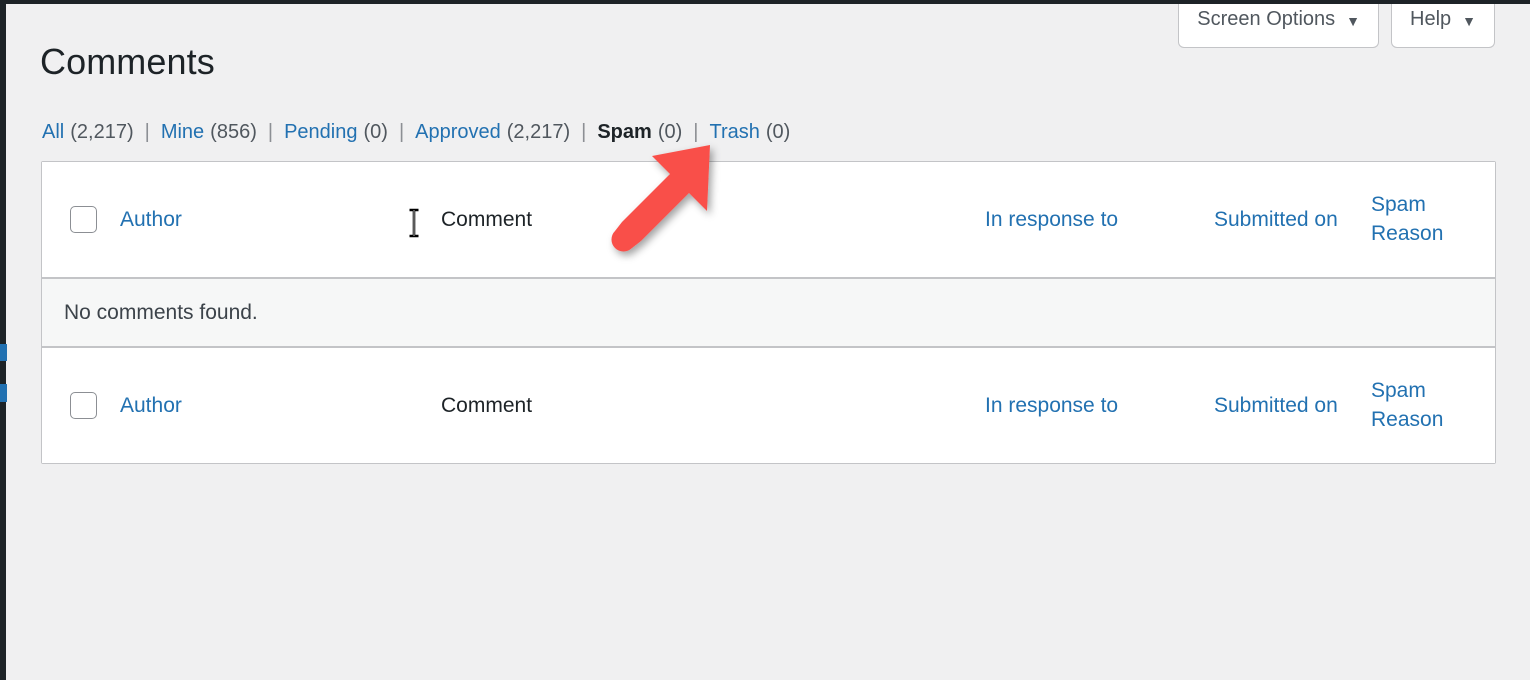  I want to click on sort-author-link-bottom: Author, so click(151, 405).